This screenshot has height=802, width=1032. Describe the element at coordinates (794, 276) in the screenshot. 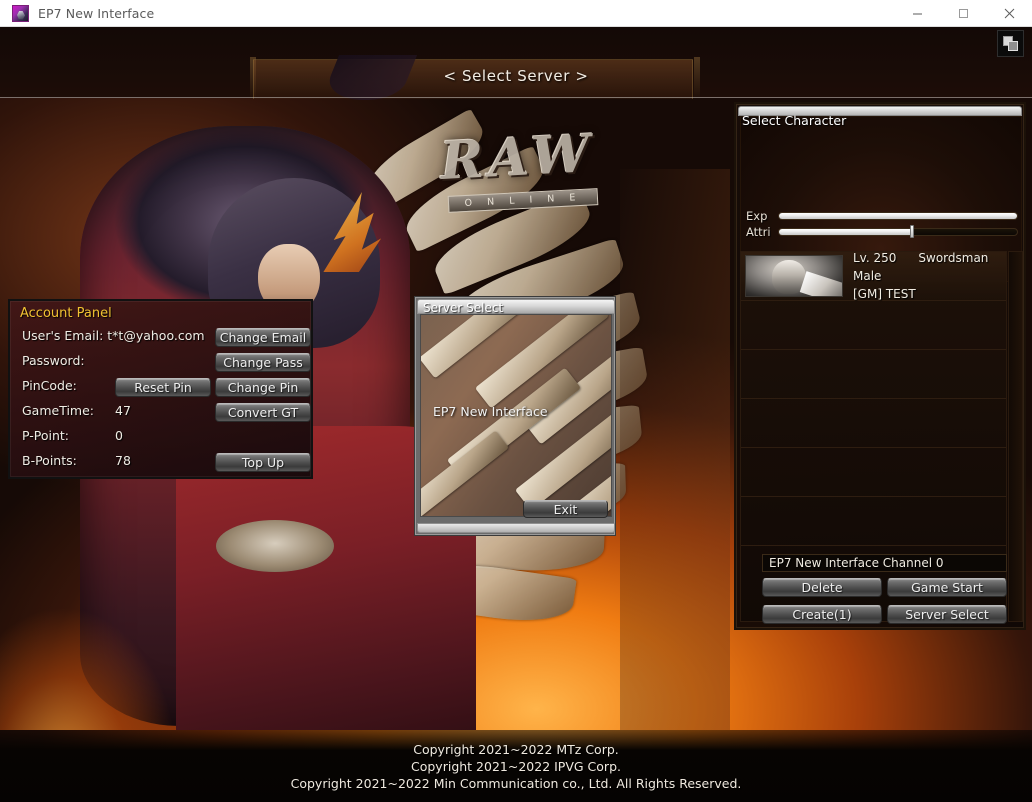

I see `character-portrait` at that location.